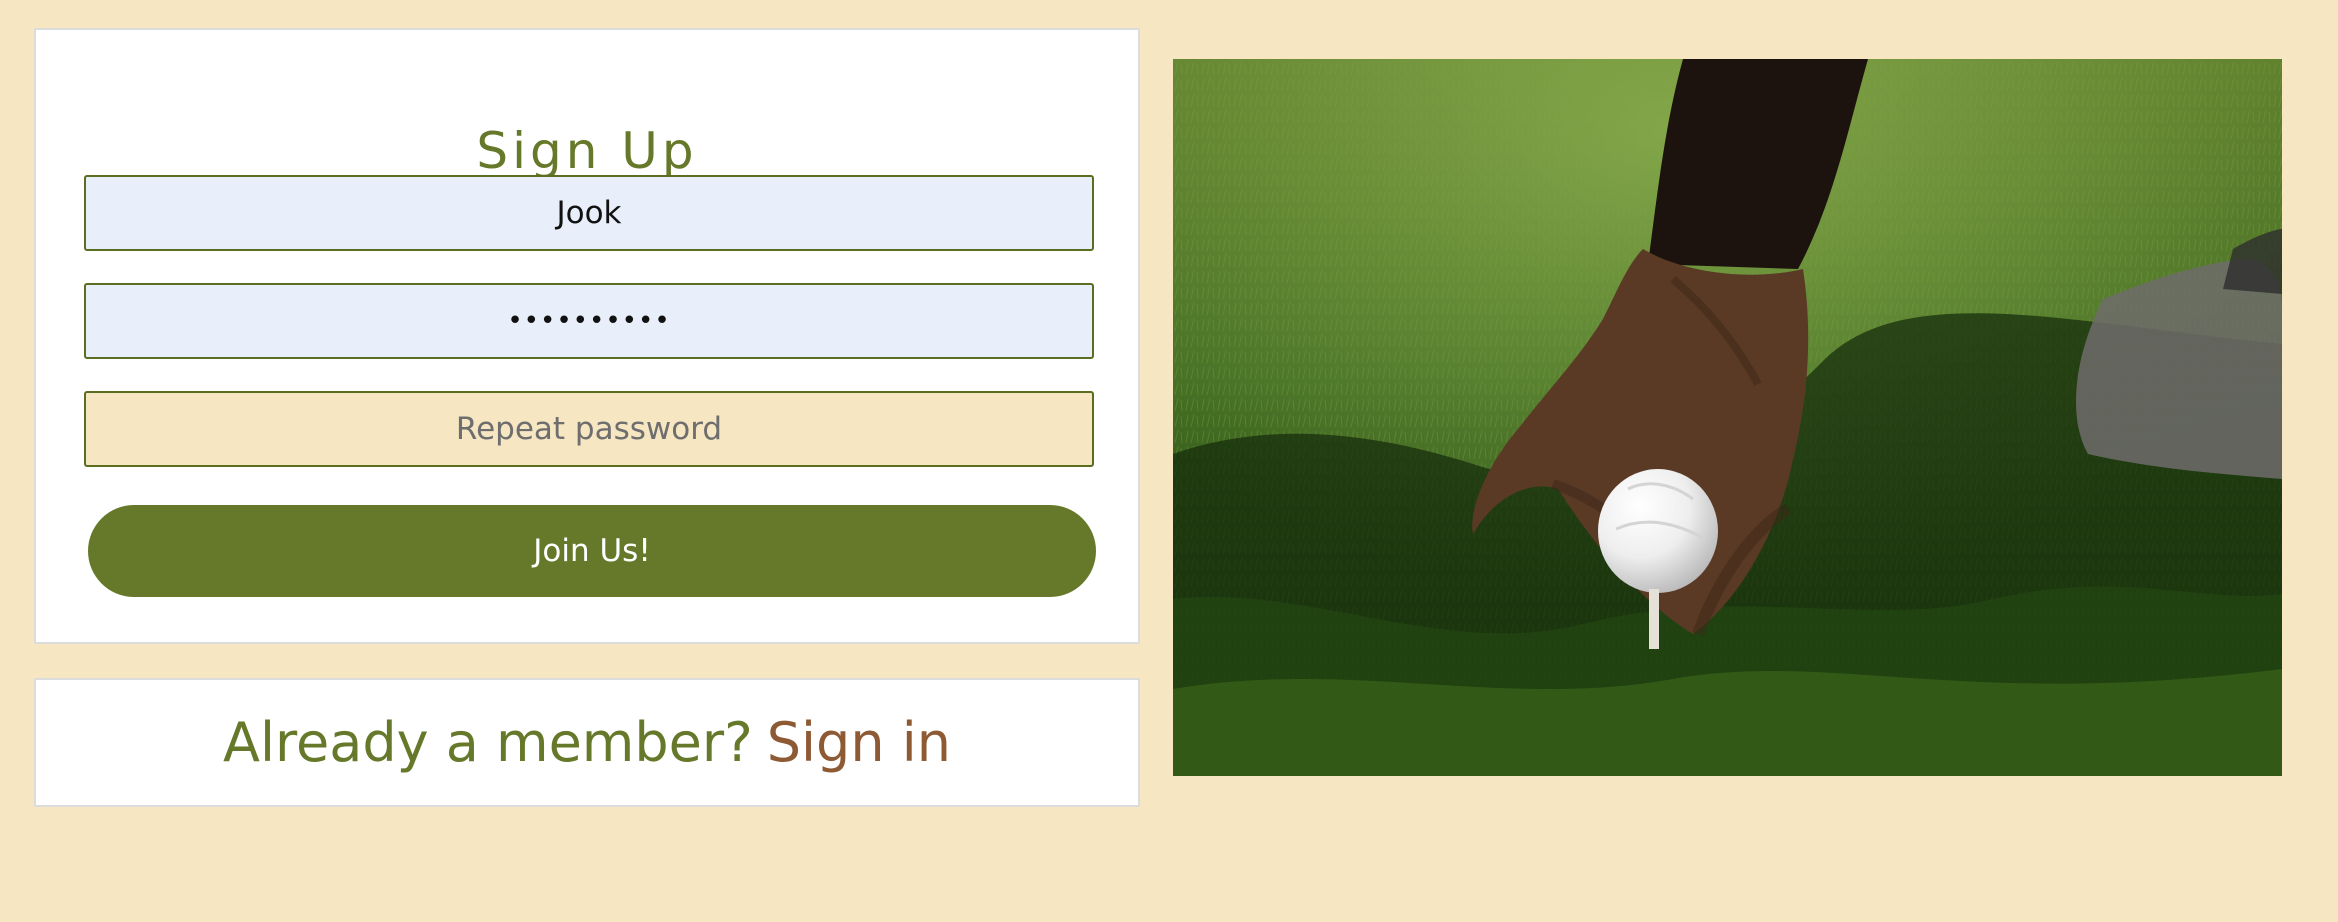 This screenshot has height=922, width=2338. I want to click on username-field, so click(589, 213).